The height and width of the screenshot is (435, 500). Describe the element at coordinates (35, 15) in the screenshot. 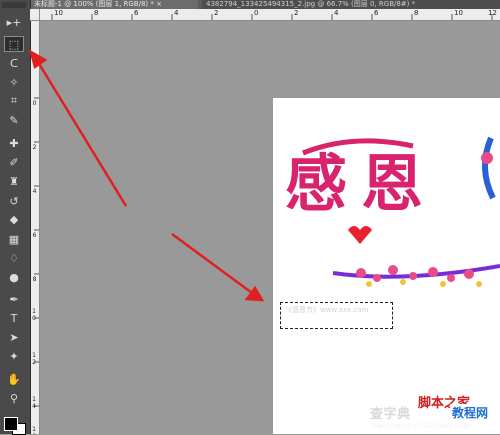

I see `ruler-origin` at that location.